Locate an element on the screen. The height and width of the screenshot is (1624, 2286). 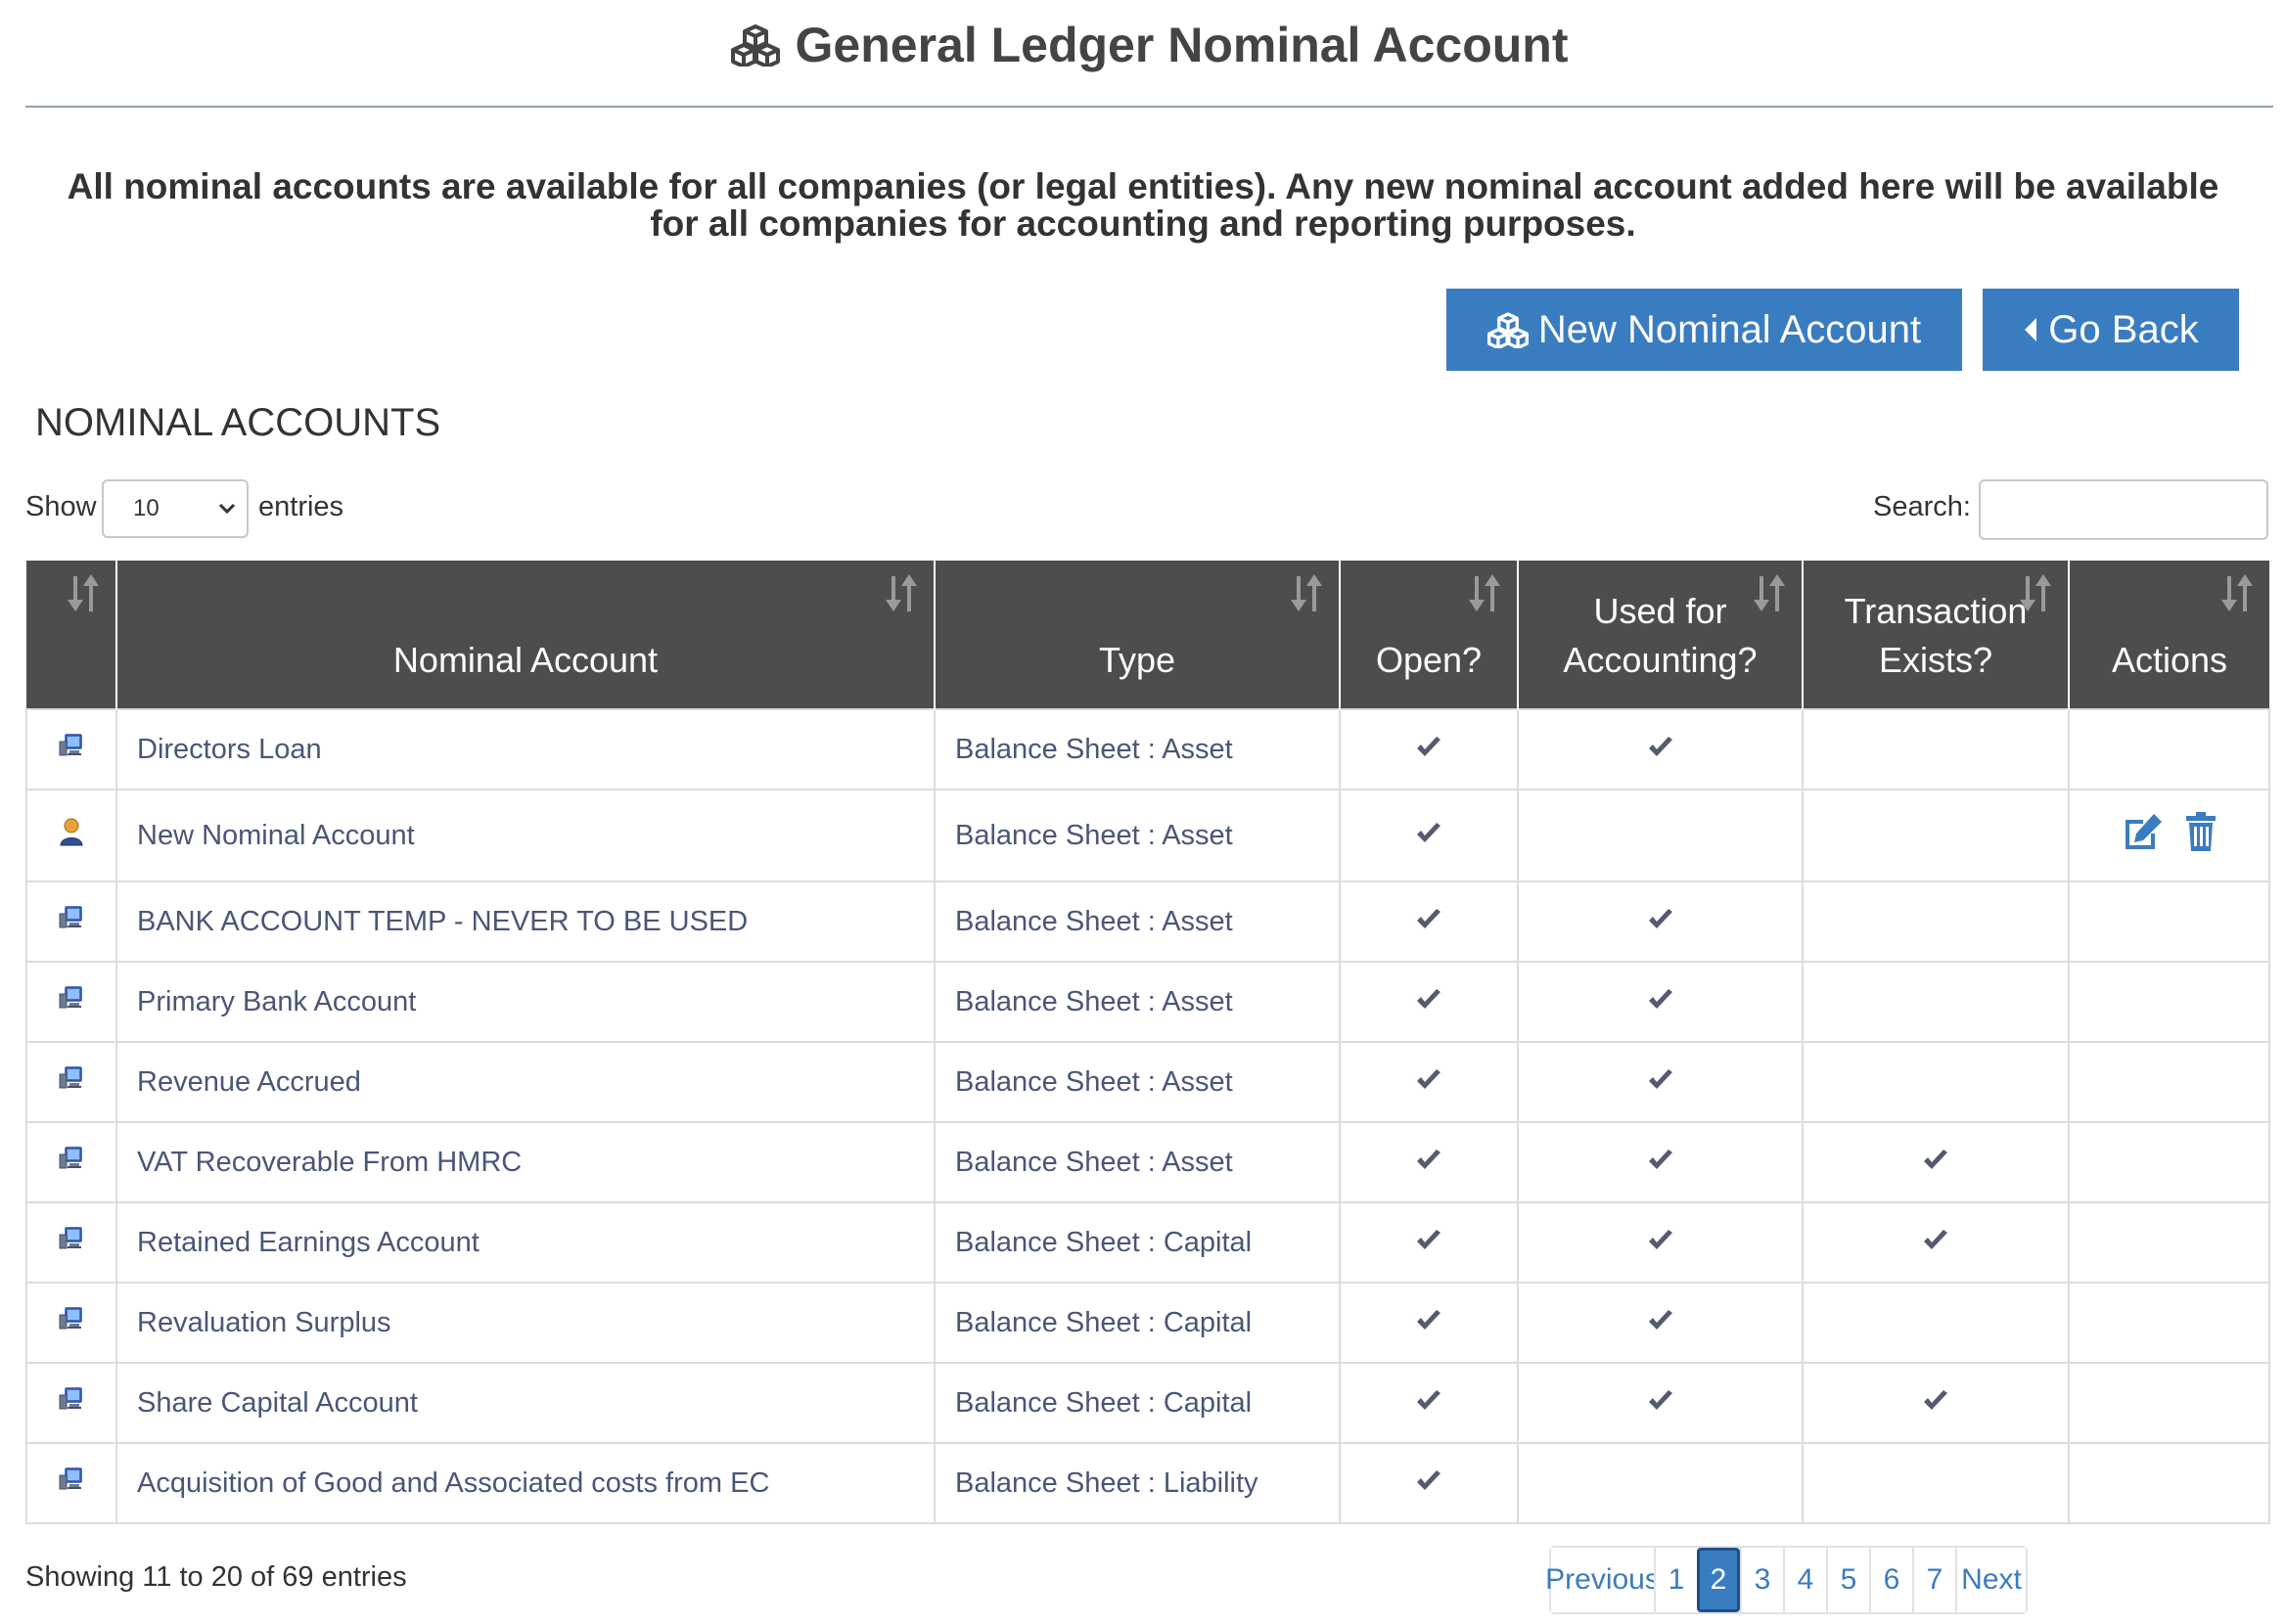
pagination: Previous 1 2 3 4 5 6 7 Next is located at coordinates (1786, 1580).